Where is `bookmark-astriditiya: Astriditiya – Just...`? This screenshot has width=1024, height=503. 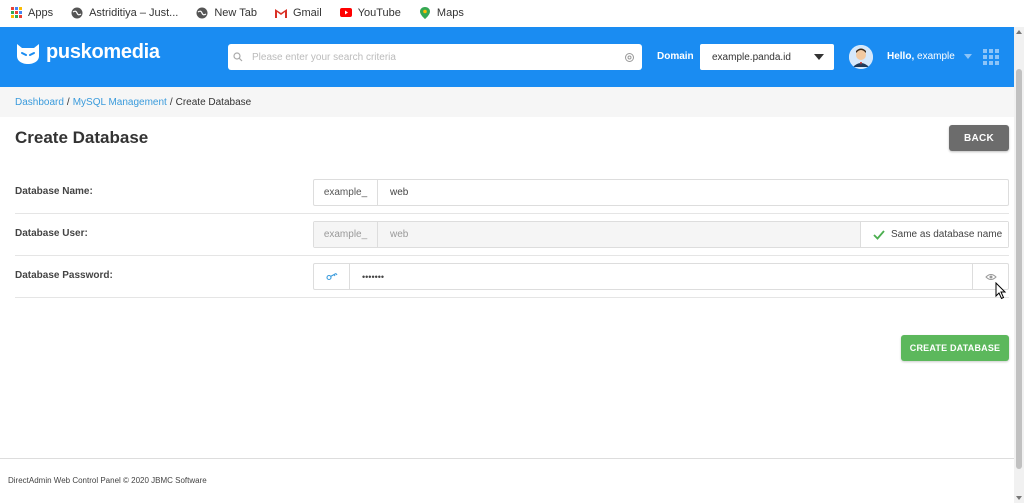
bookmark-astriditiya: Astriditiya – Just... is located at coordinates (124, 13).